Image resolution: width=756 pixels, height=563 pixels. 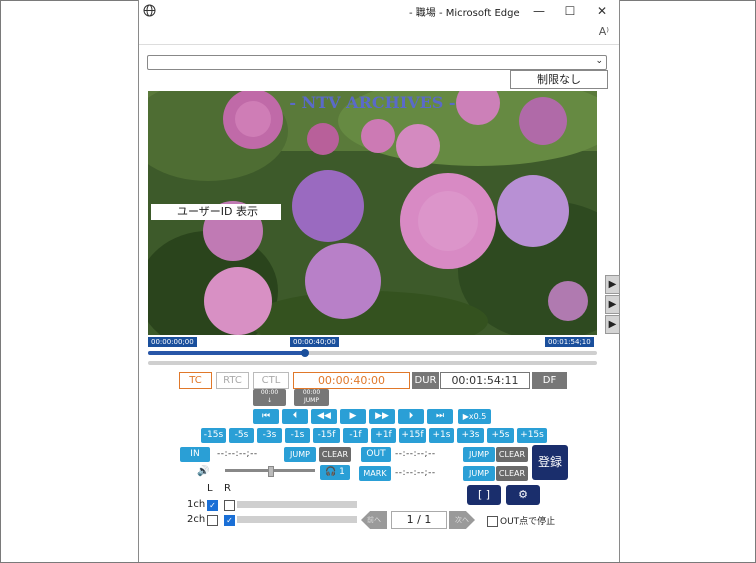 I want to click on address-bar: A⁾, so click(x=379, y=33).